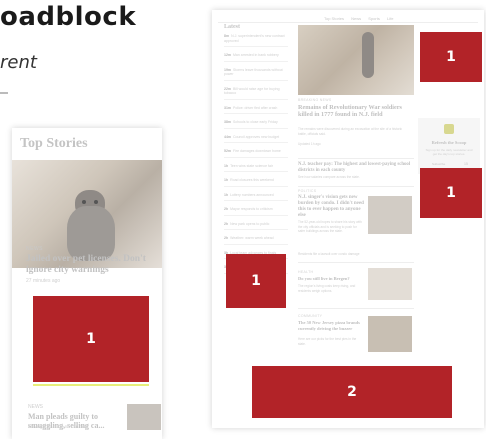 The height and width of the screenshot is (439, 486). What do you see at coordinates (256, 109) in the screenshot?
I see `latest-list-item: 31m Police: driver fled after crash` at bounding box center [256, 109].